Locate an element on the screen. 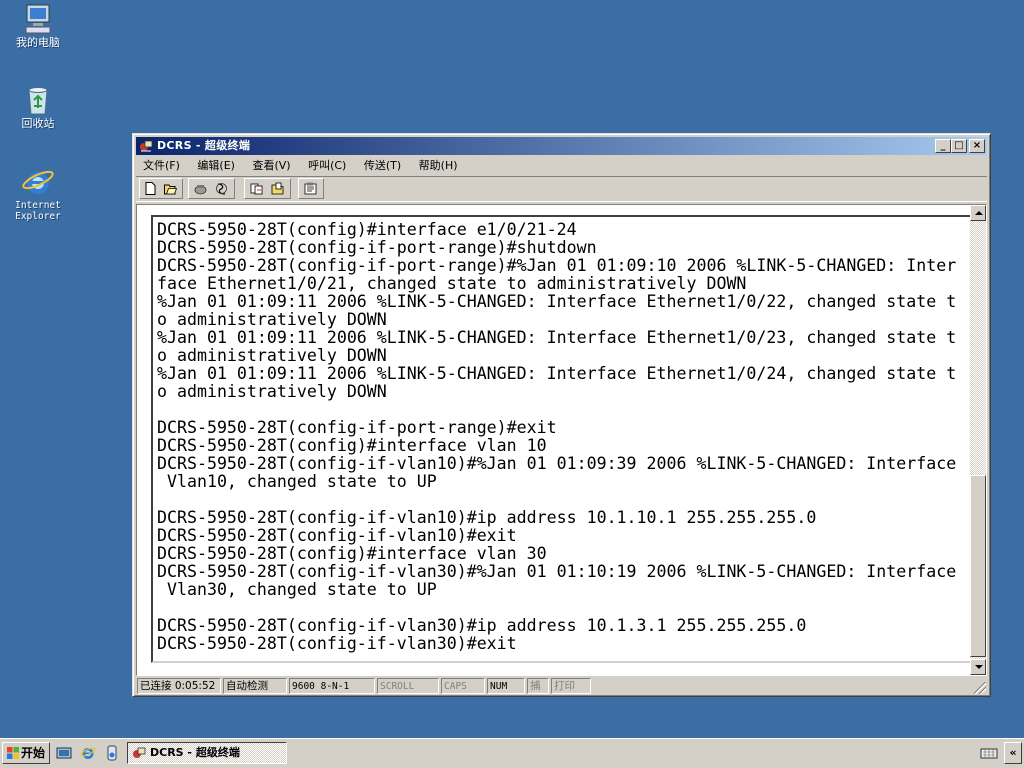  hyperterminal-app-icon is located at coordinates (146, 146).